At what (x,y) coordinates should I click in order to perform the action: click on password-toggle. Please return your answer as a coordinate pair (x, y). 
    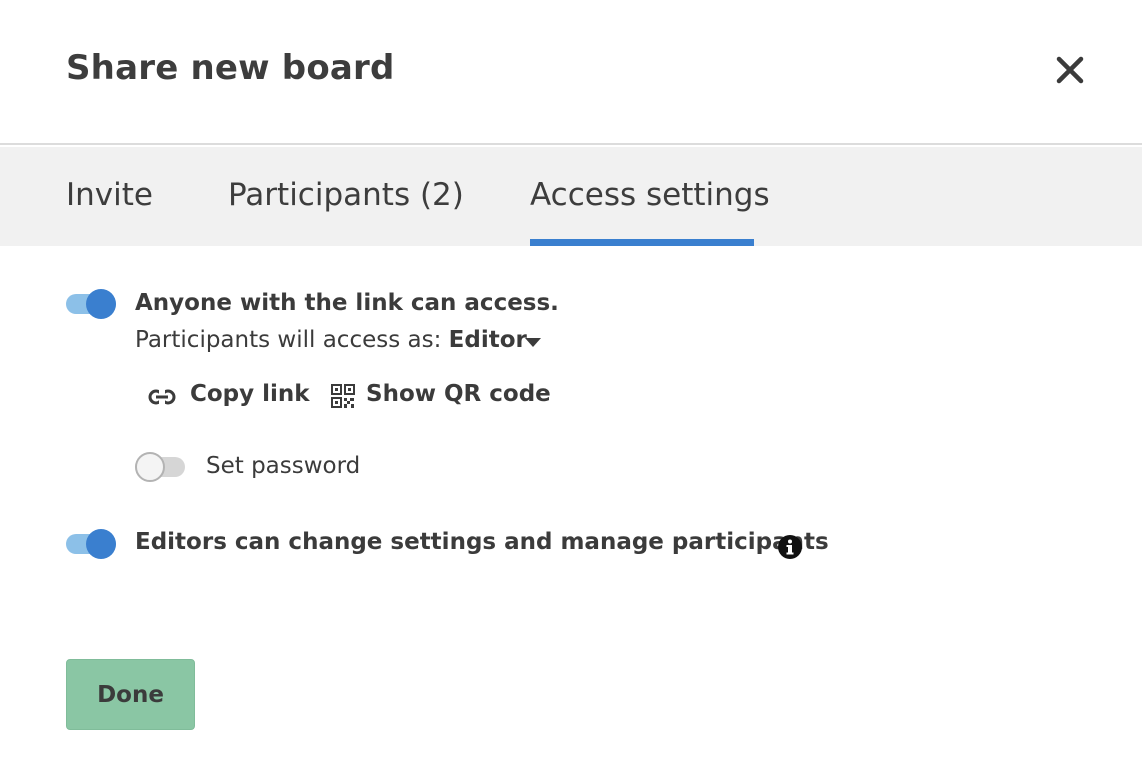
    Looking at the image, I should click on (160, 467).